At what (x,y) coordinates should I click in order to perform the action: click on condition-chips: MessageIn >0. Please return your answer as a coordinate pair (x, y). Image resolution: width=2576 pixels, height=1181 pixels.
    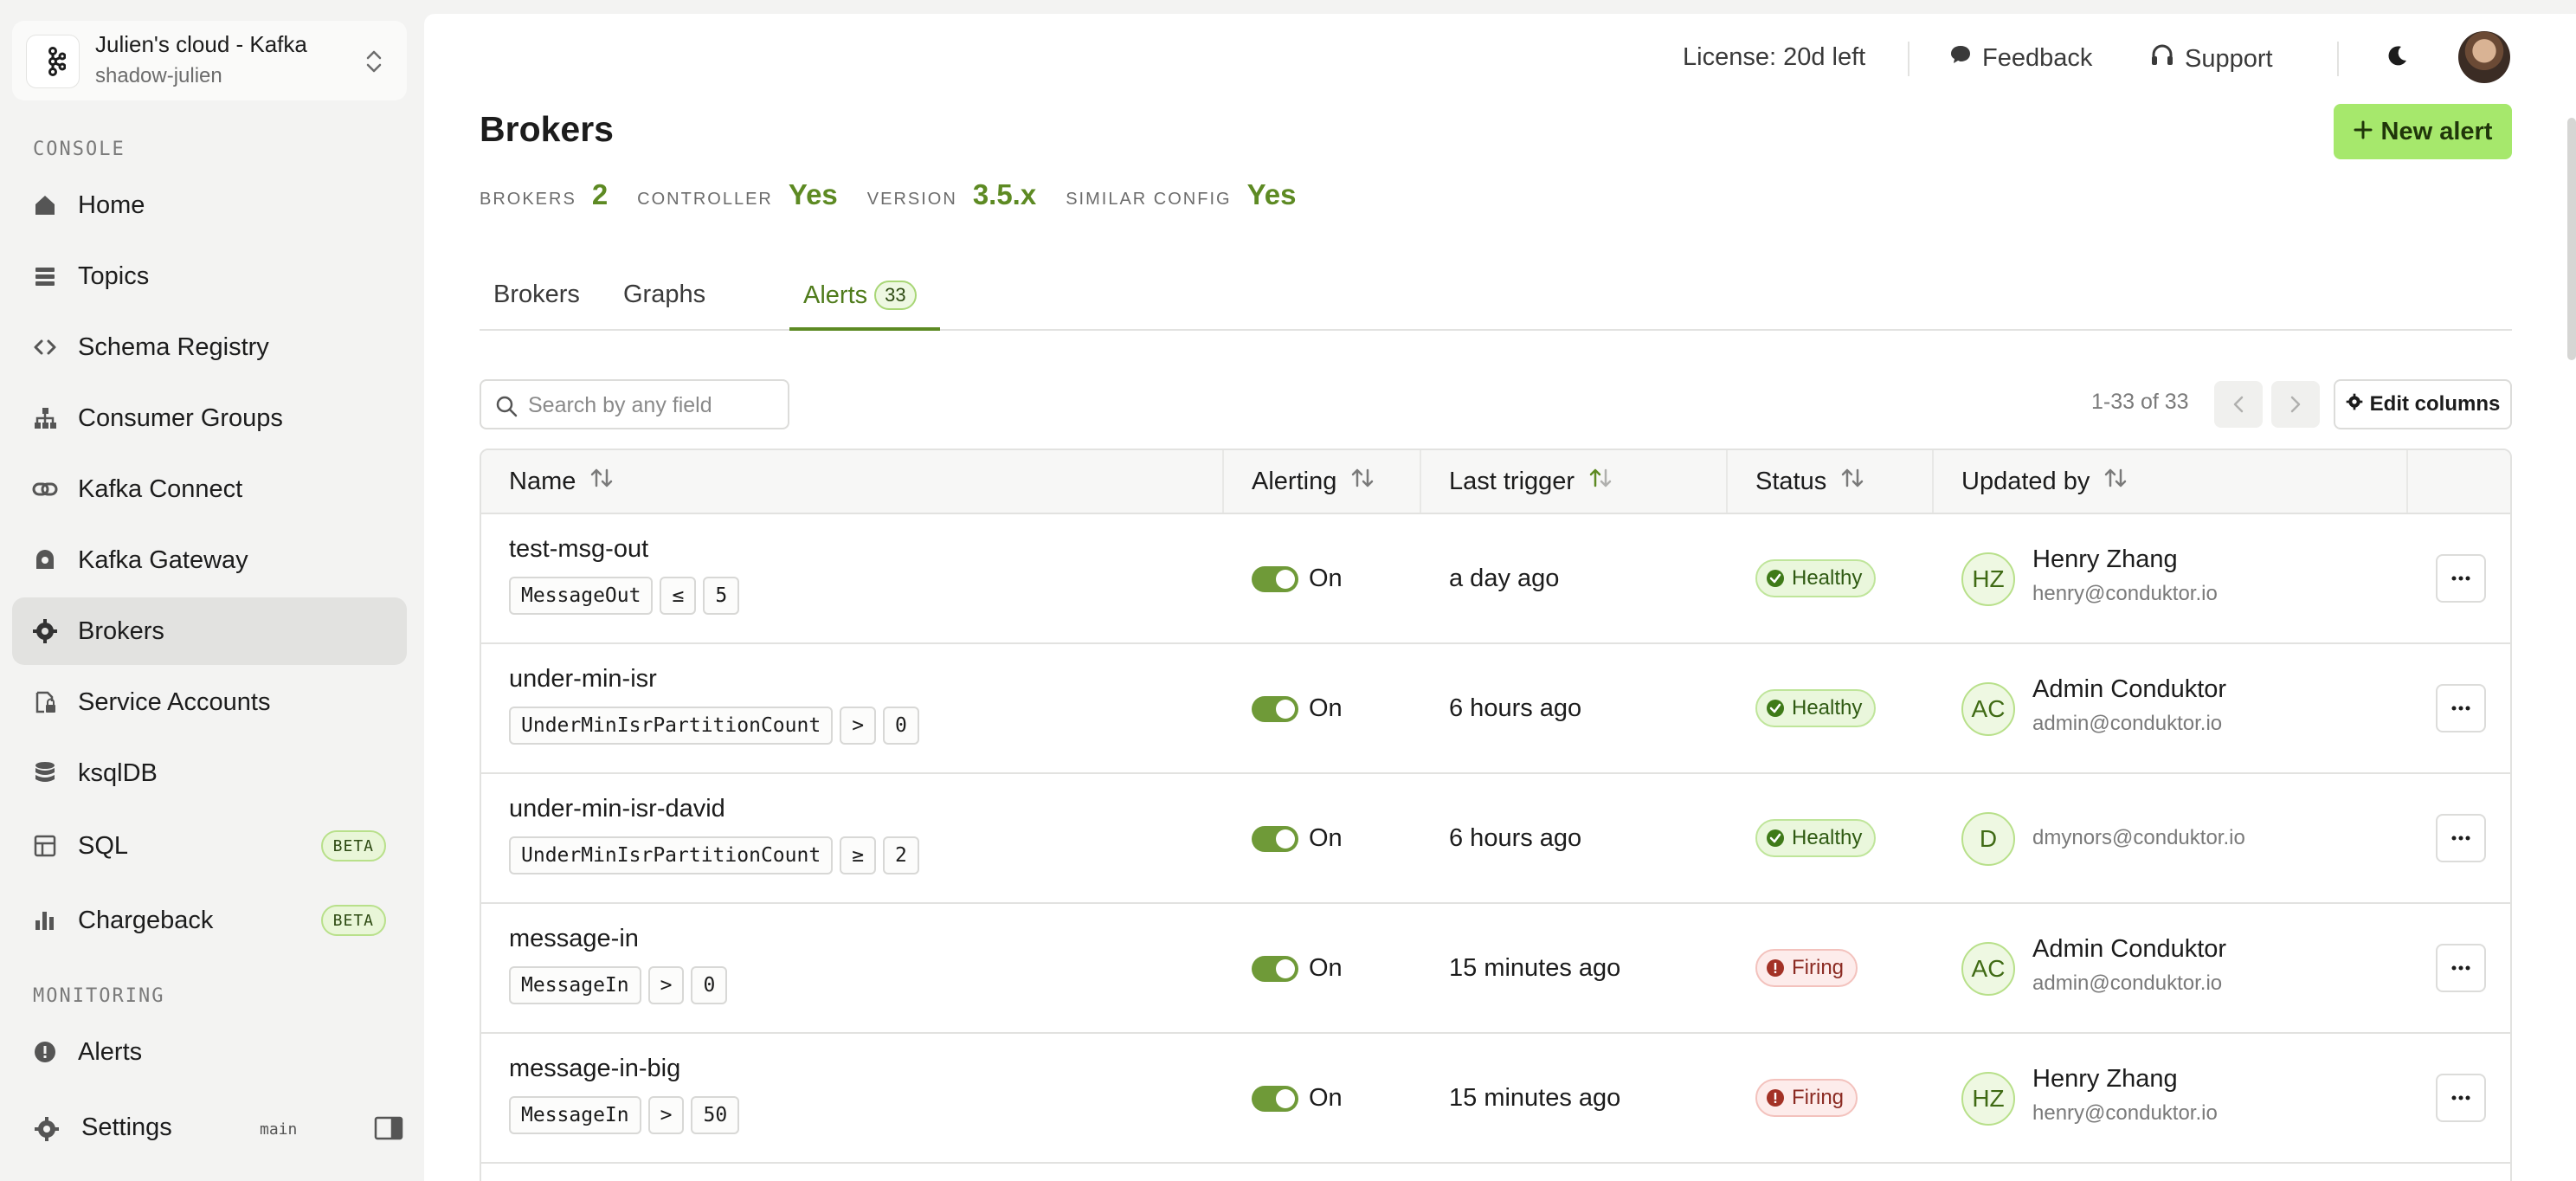
    Looking at the image, I should click on (618, 985).